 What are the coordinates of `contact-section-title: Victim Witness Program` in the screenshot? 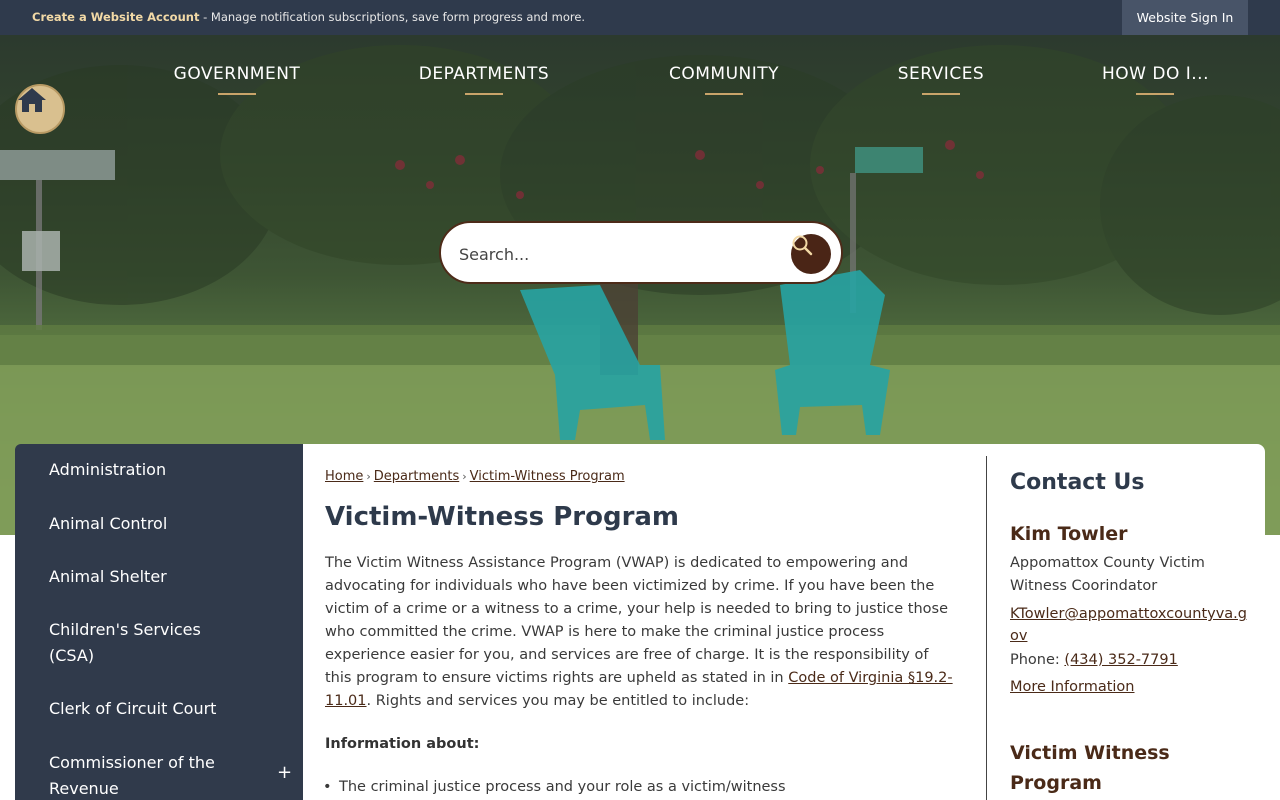 It's located at (1090, 768).